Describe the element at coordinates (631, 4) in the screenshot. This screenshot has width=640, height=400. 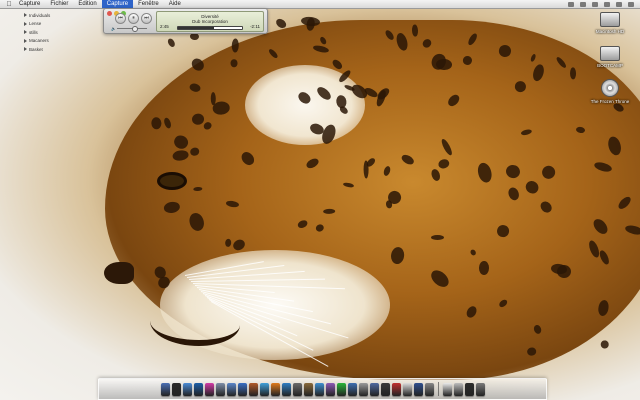
I see `spotlight-icon` at that location.